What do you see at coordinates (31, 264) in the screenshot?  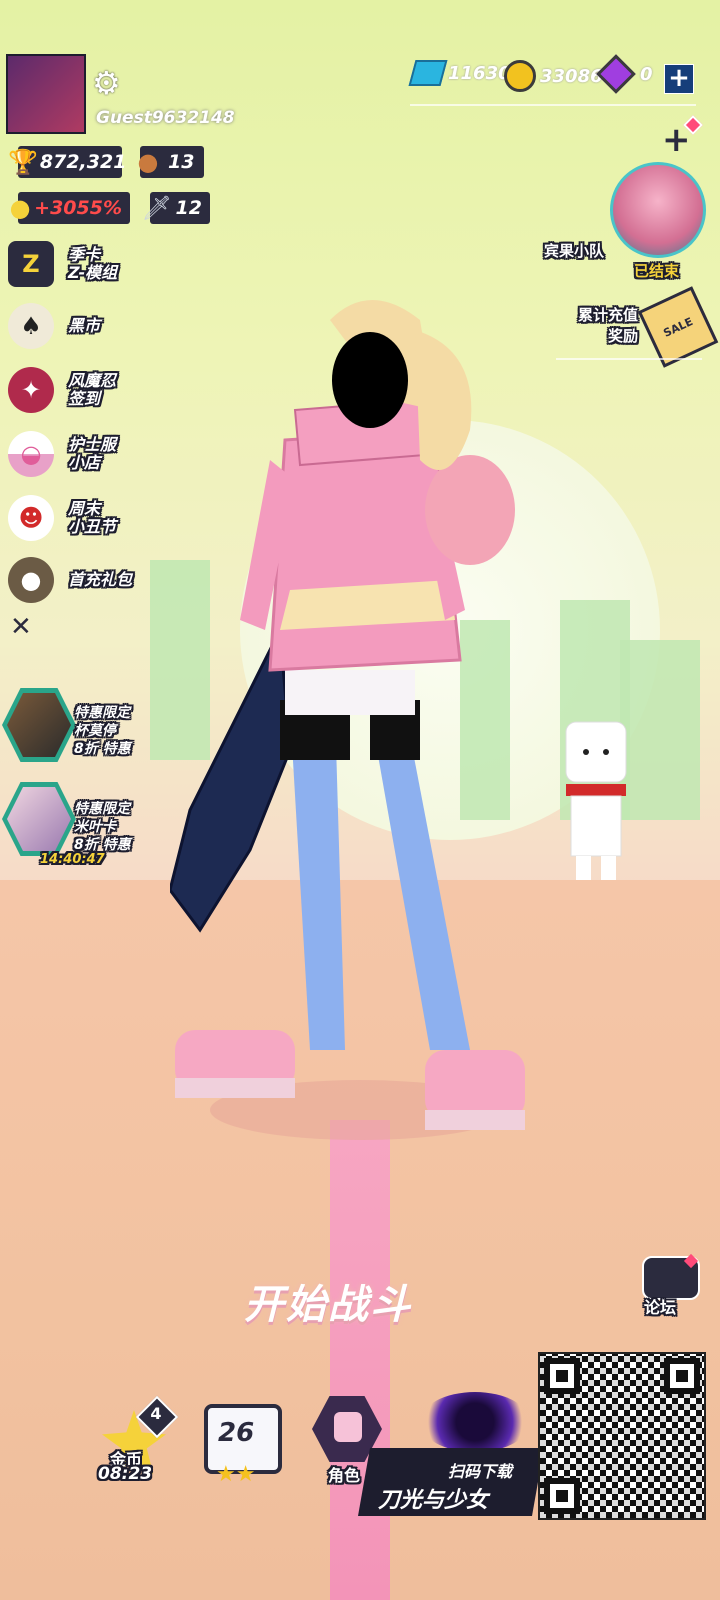 I see `z-badge-icon: Z` at bounding box center [31, 264].